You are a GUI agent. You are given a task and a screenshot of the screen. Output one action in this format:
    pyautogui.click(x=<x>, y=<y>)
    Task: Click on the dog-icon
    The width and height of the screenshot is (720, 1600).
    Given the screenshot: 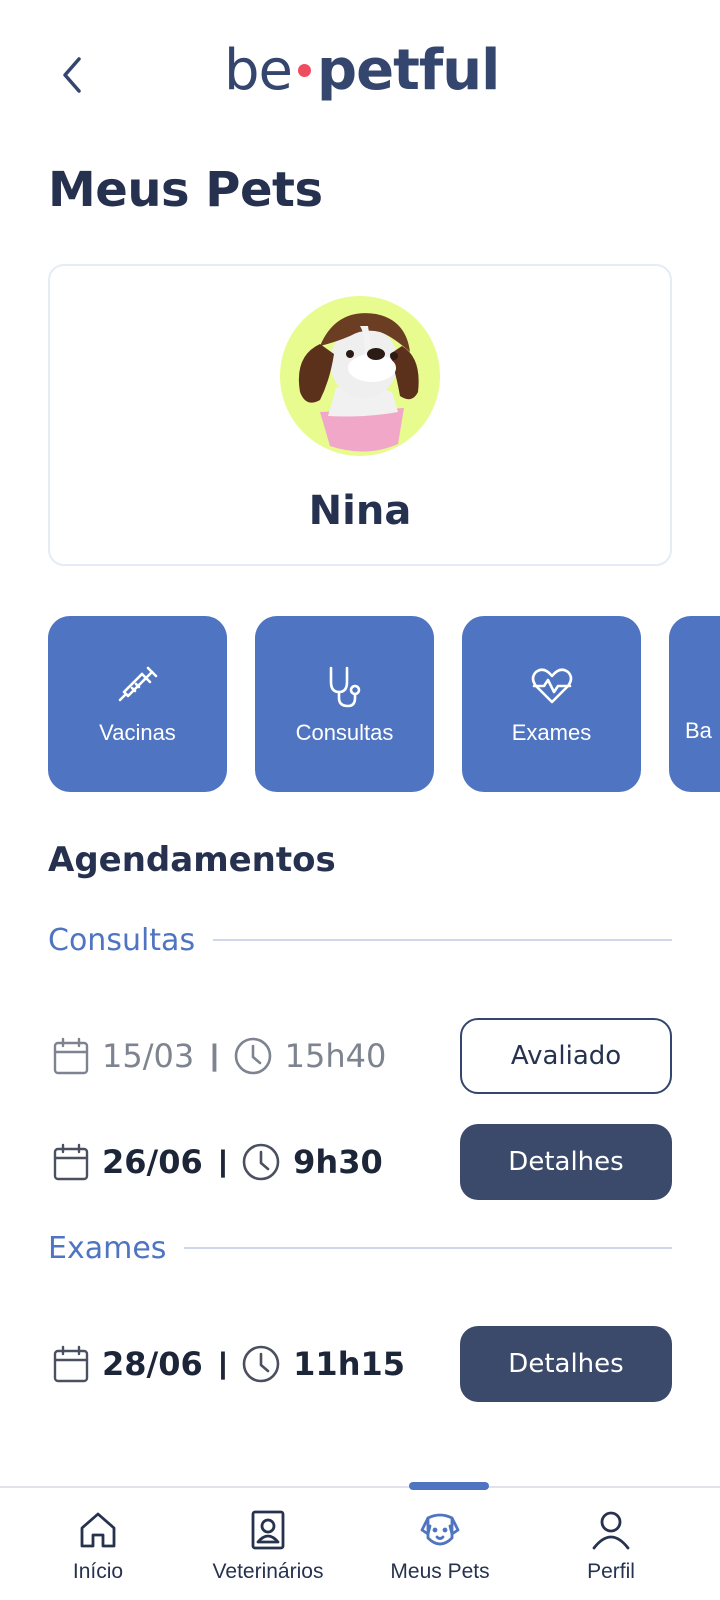 What is the action you would take?
    pyautogui.click(x=440, y=1529)
    